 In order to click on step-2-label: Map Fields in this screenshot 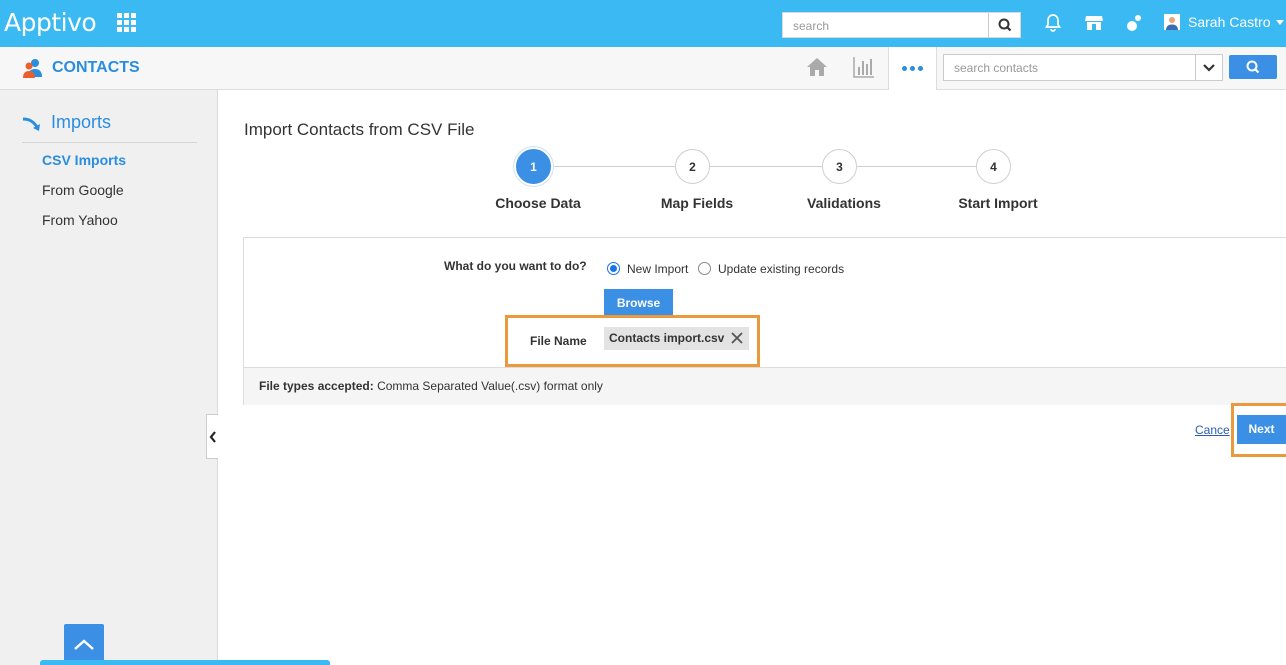, I will do `click(697, 203)`.